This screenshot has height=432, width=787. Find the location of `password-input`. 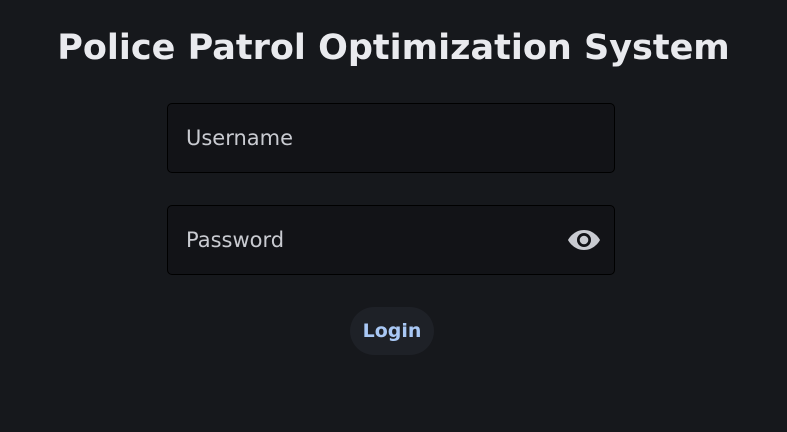

password-input is located at coordinates (367, 240).